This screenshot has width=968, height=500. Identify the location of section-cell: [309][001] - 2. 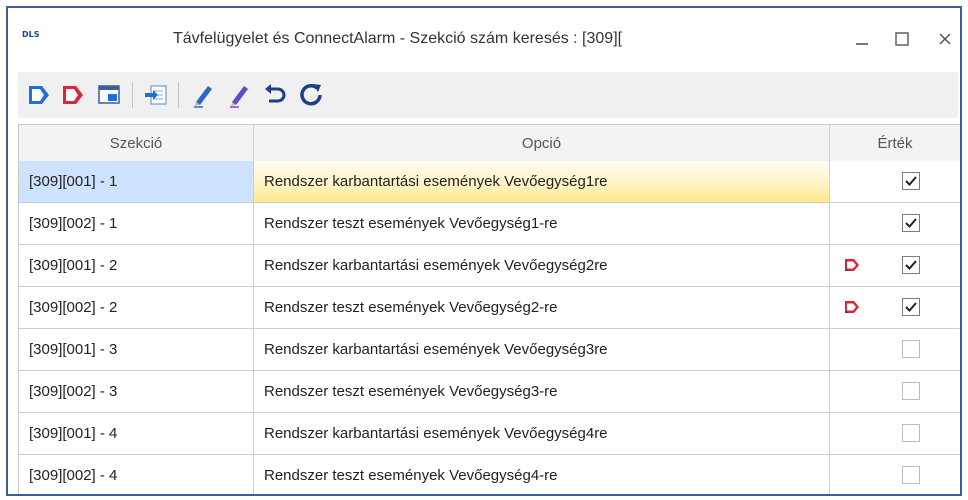
(136, 265).